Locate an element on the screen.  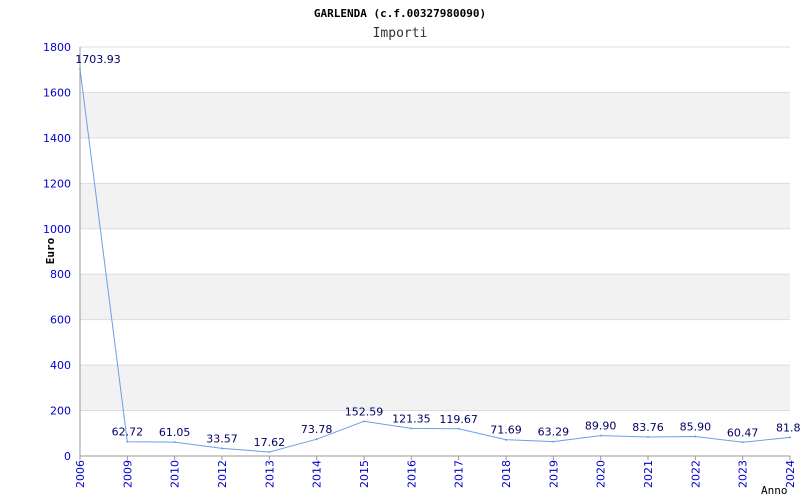
data-label: 89.90 is located at coordinates (601, 426).